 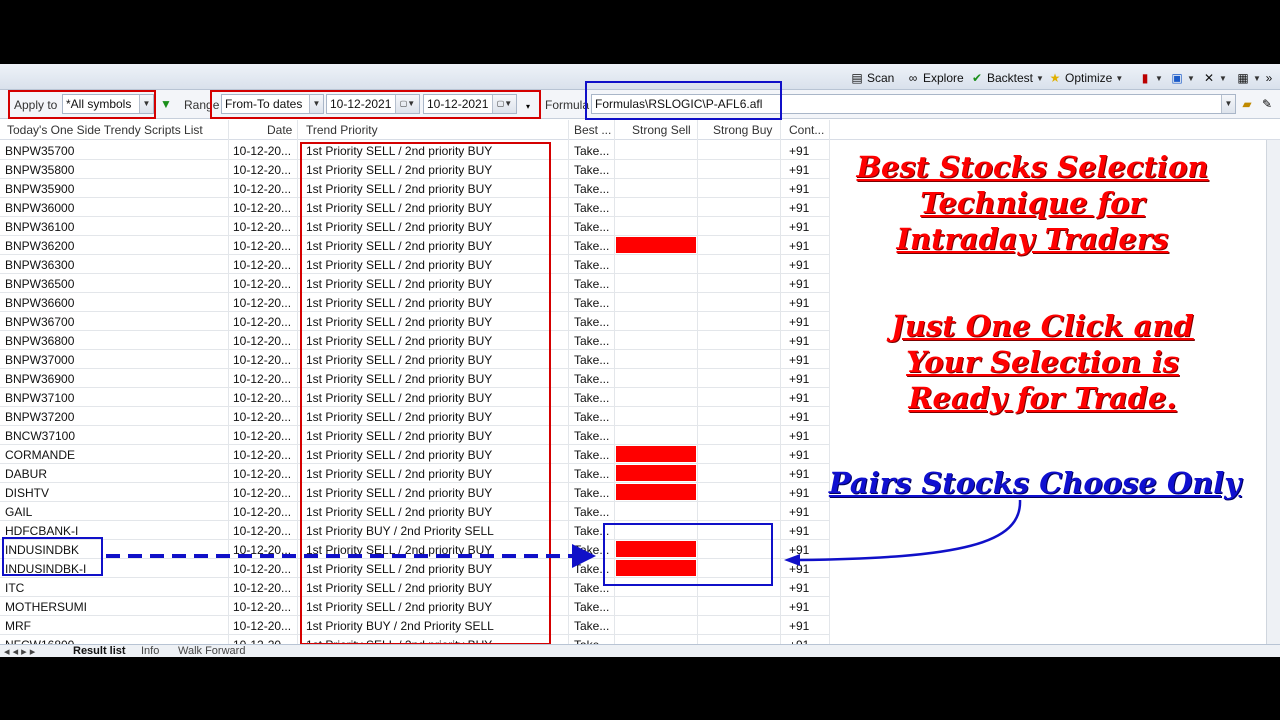 What do you see at coordinates (564, 533) in the screenshot?
I see `annotation-arrows` at bounding box center [564, 533].